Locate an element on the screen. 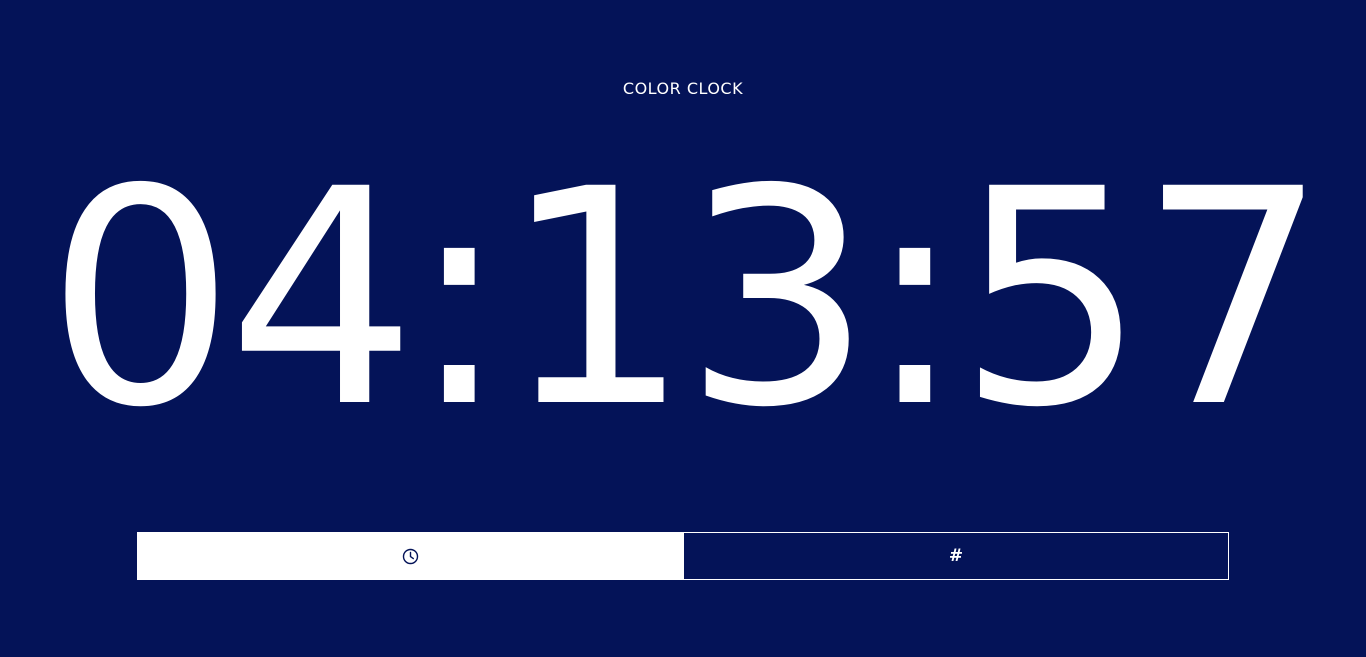 This screenshot has width=1366, height=657. display-mode-toggle: # is located at coordinates (683, 556).